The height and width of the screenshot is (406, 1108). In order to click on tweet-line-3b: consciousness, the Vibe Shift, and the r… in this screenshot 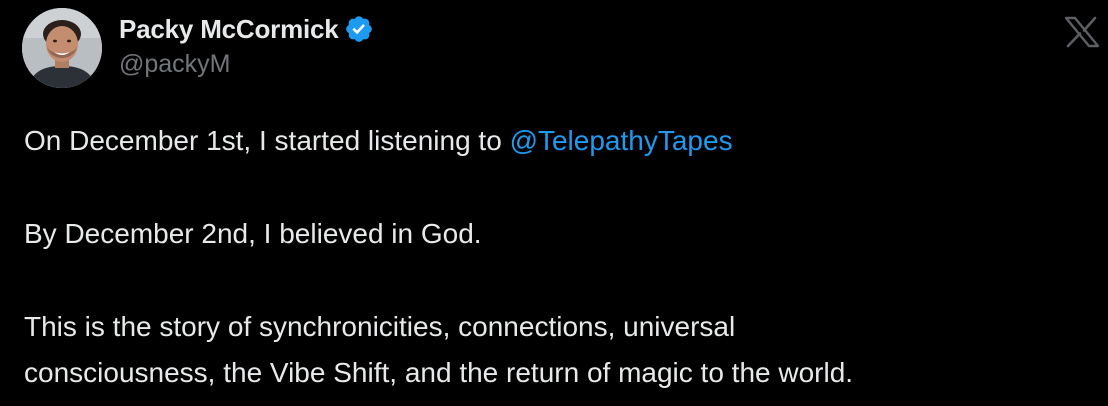, I will do `click(439, 372)`.